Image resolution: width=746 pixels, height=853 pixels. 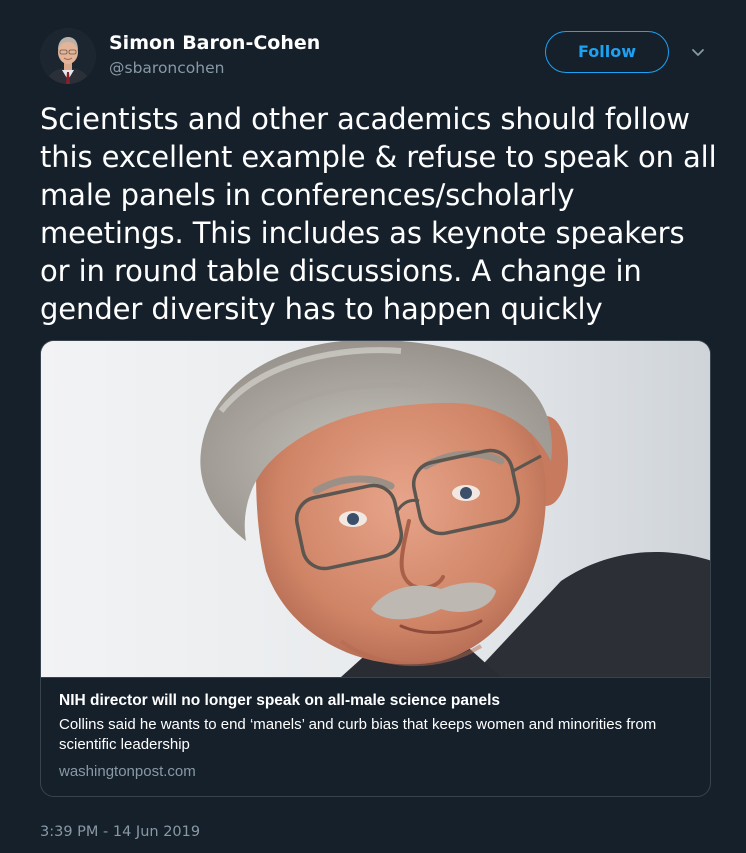 What do you see at coordinates (120, 832) in the screenshot?
I see `tweet-timestamp: 3:39 PM - 14 Jun 2019` at bounding box center [120, 832].